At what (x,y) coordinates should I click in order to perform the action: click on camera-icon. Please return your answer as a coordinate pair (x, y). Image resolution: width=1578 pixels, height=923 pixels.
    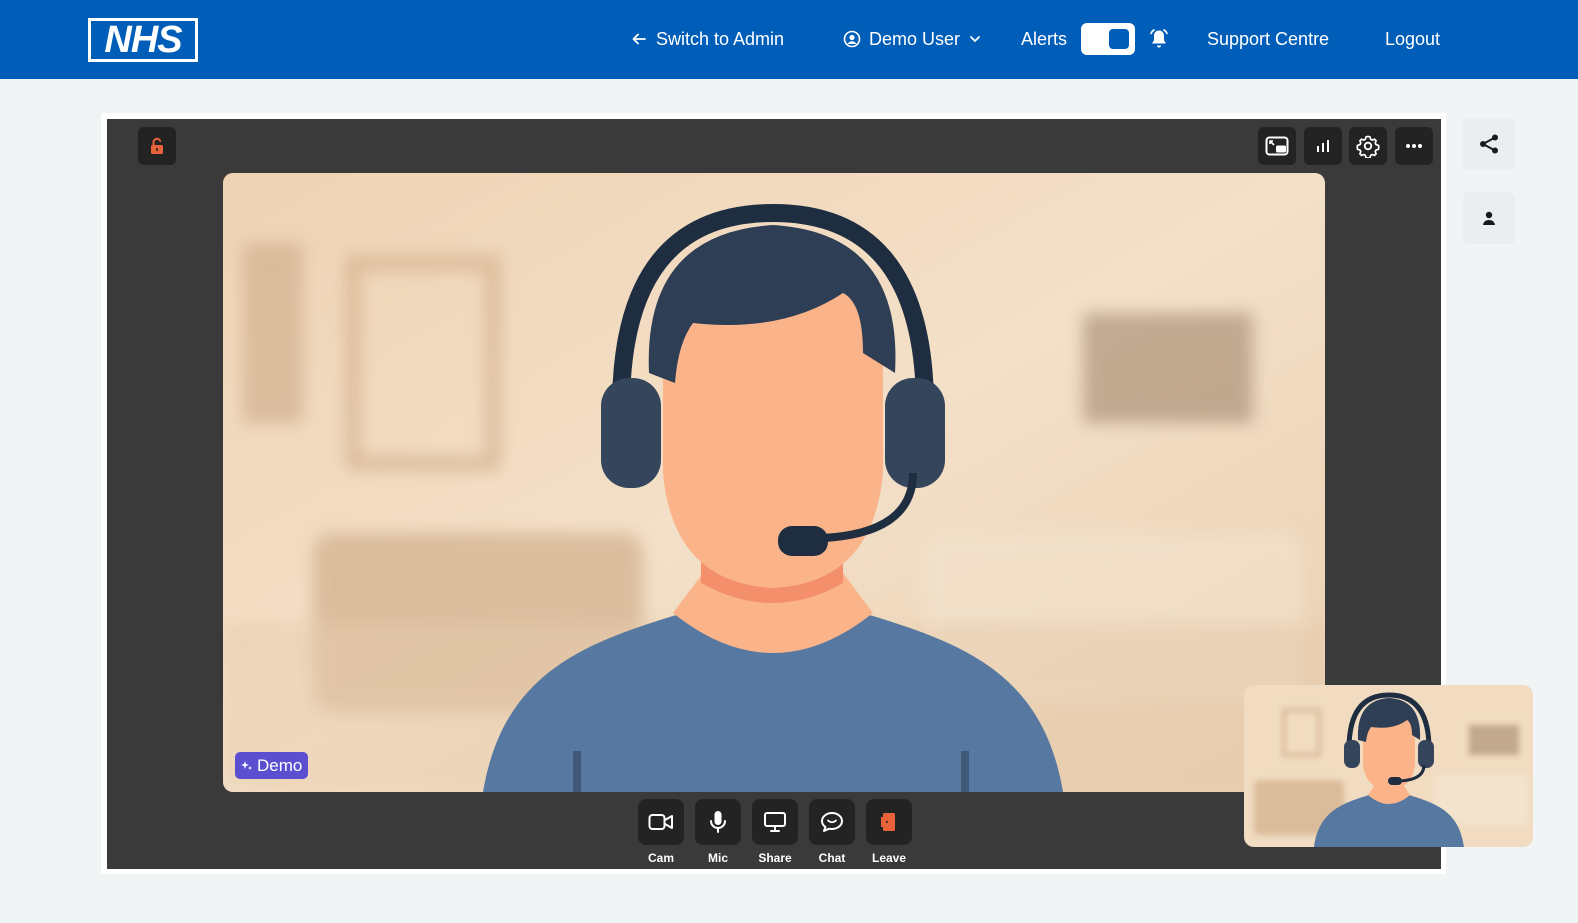
    Looking at the image, I should click on (660, 822).